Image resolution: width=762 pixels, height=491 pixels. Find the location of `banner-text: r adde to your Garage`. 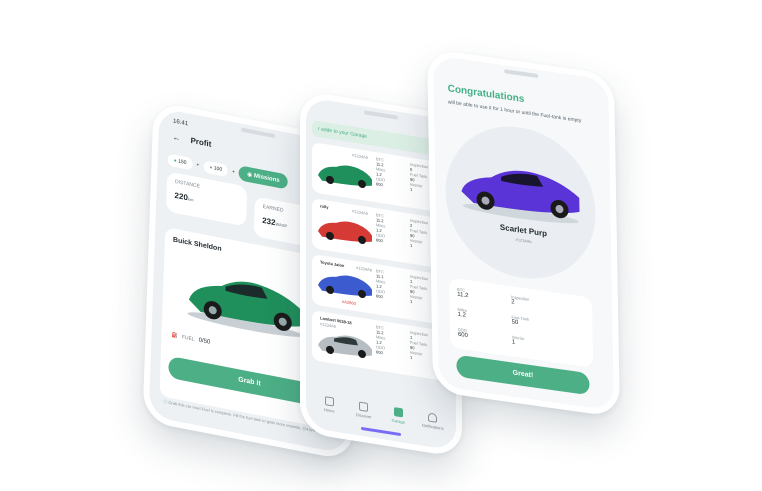

banner-text: r adde to your Garage is located at coordinates (342, 133).